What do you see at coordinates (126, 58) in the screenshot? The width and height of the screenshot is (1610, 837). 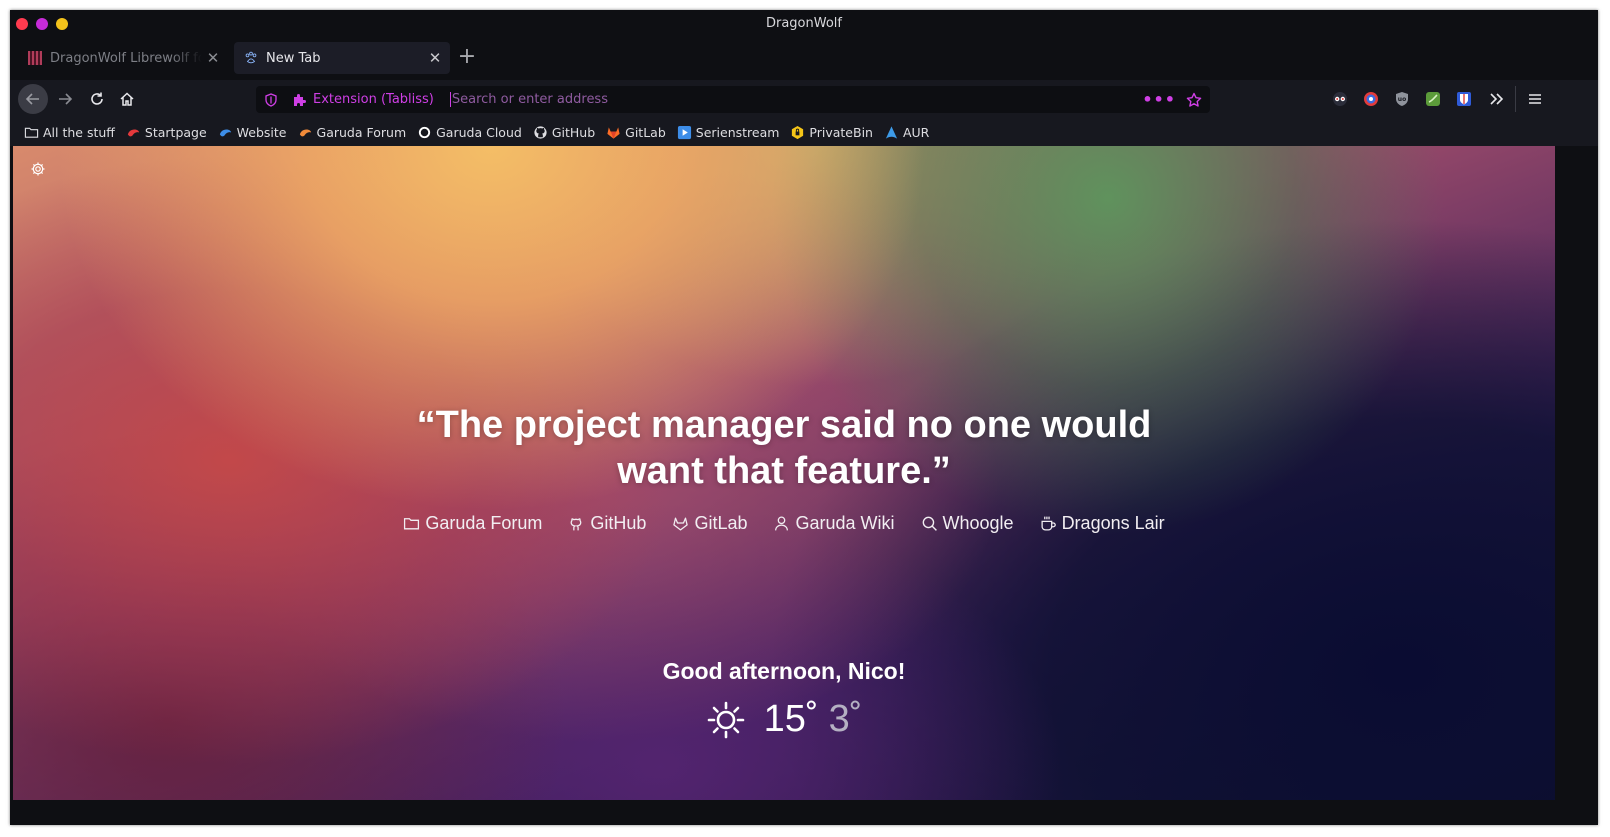 I see `tab-title: DragonWolf Librewolf fork` at bounding box center [126, 58].